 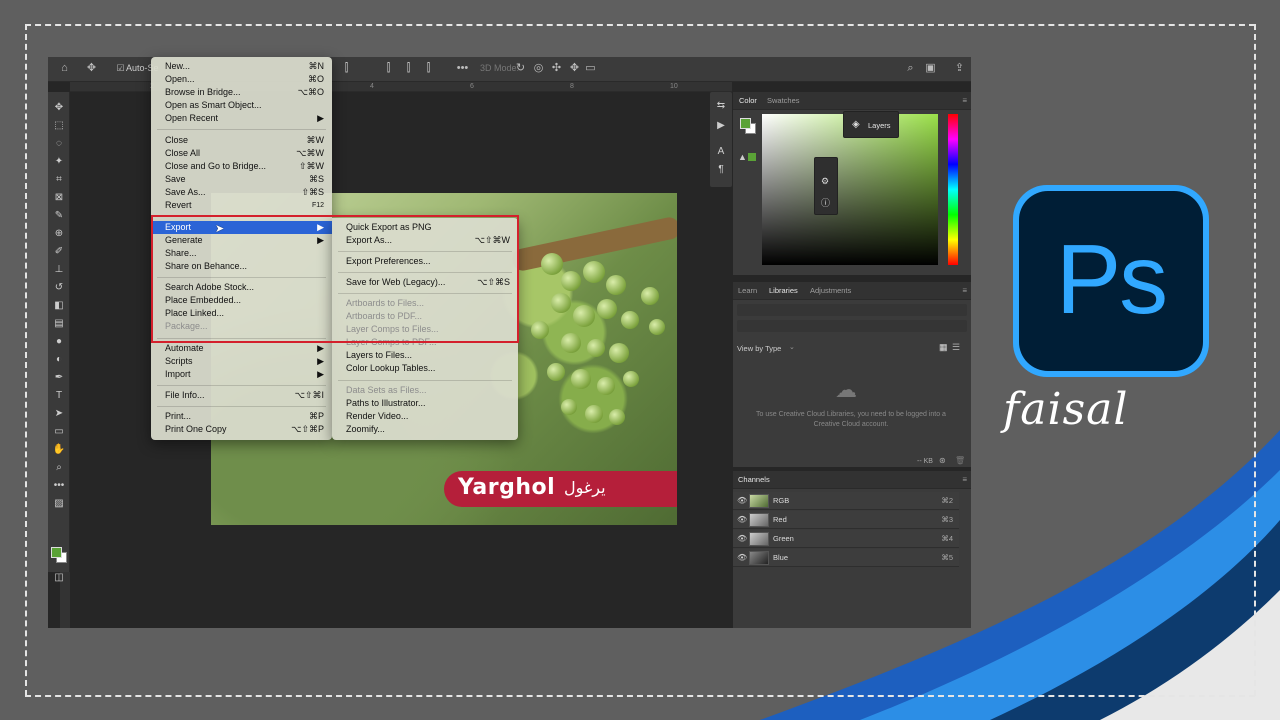 What do you see at coordinates (783, 290) in the screenshot?
I see `tab-libraries: Libraries` at bounding box center [783, 290].